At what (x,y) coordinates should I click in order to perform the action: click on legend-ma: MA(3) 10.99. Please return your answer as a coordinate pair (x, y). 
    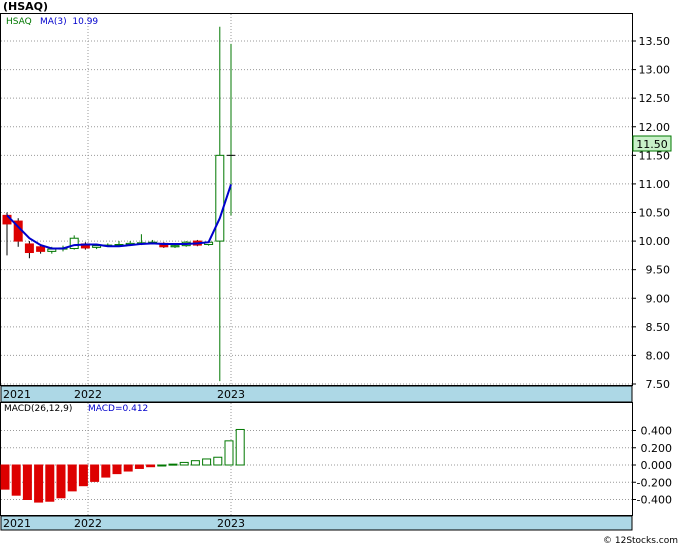
    Looking at the image, I should click on (69, 22).